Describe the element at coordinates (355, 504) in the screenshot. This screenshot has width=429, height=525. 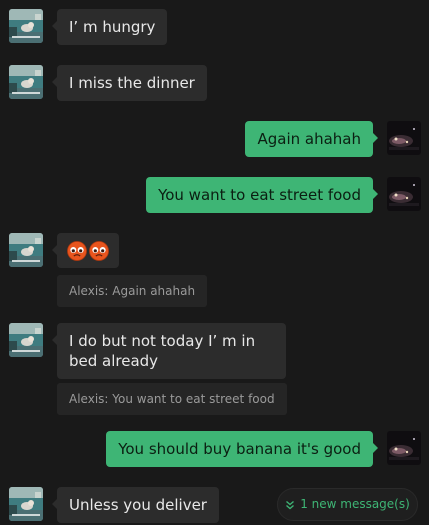
I see `new-messages-label: 1 new message(s)` at that location.